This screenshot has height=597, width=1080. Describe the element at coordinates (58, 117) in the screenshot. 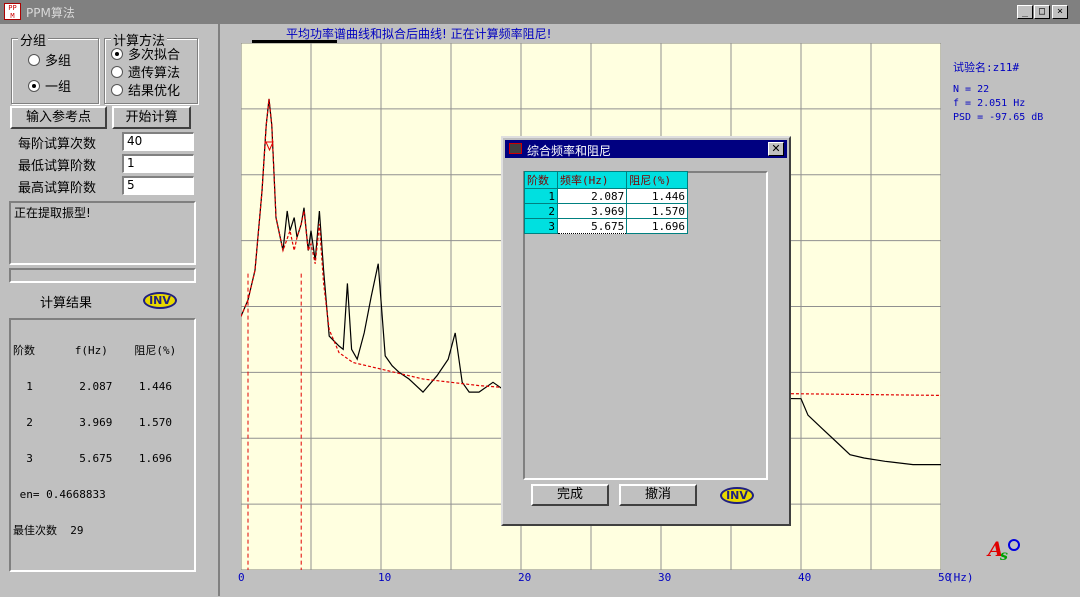

I see `input-reference-button: 输入参考点` at that location.